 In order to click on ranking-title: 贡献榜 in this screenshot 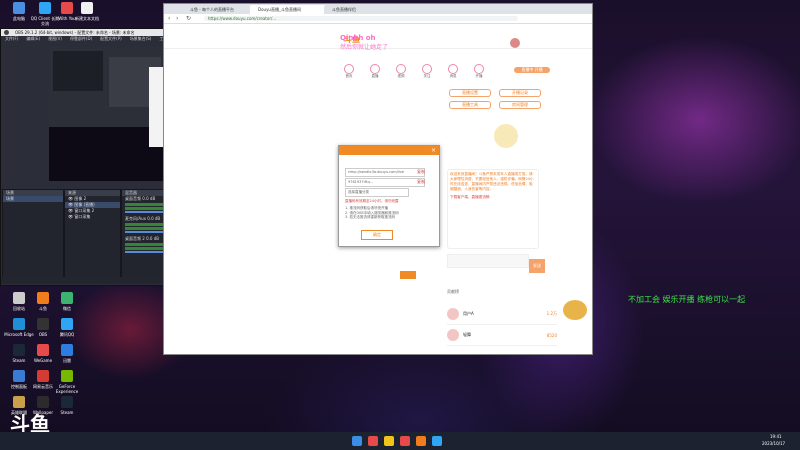, I will do `click(453, 291)`.